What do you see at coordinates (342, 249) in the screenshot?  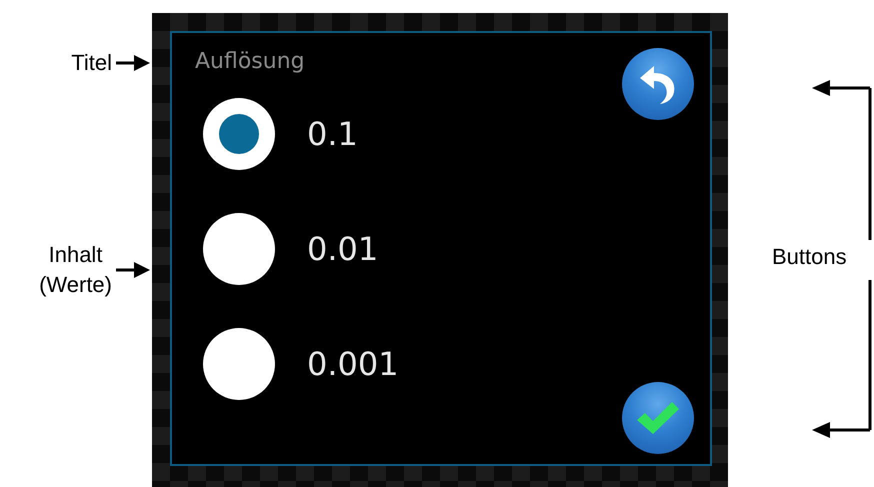 I see `option-label: 0.01` at bounding box center [342, 249].